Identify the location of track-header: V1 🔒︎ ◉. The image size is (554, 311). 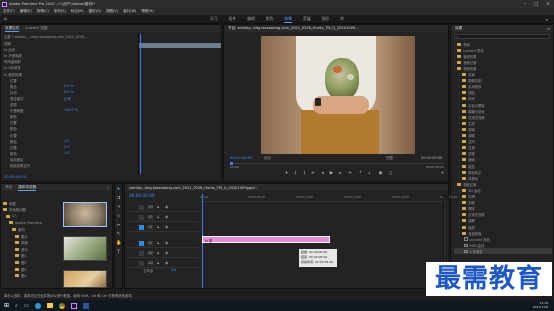
(163, 228).